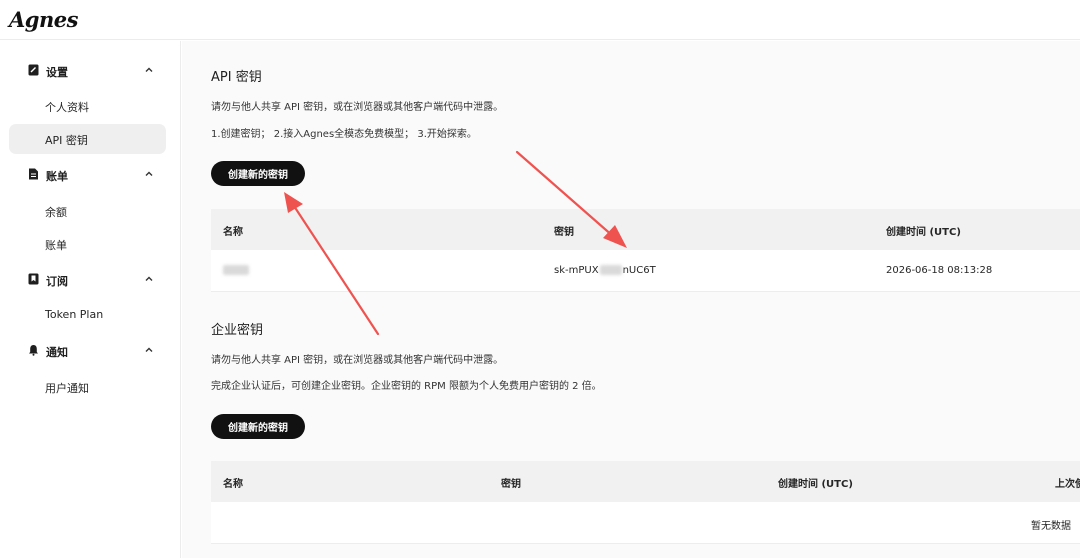  Describe the element at coordinates (258, 426) in the screenshot. I see `create-enterprise-key-button: 创建新的密钥` at that location.